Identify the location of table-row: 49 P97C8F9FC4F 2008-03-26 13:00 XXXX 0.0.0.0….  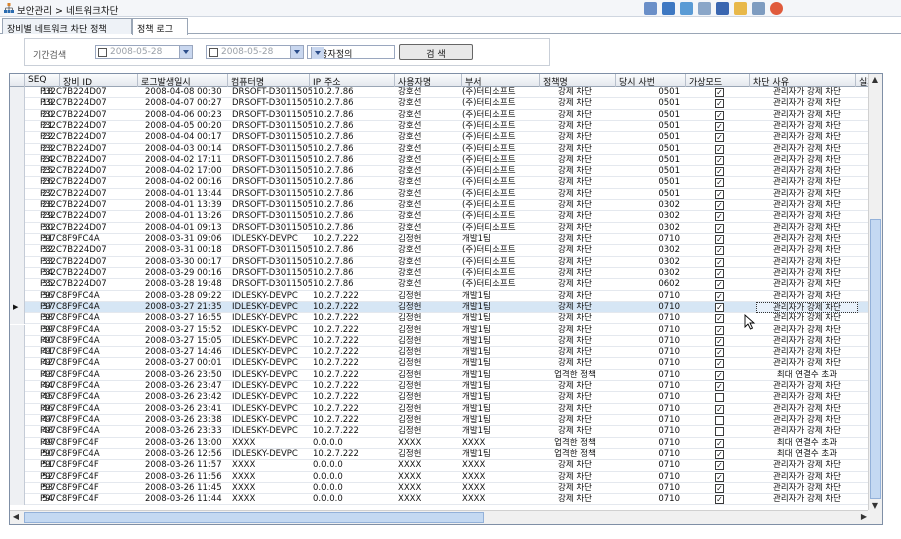
(446, 443).